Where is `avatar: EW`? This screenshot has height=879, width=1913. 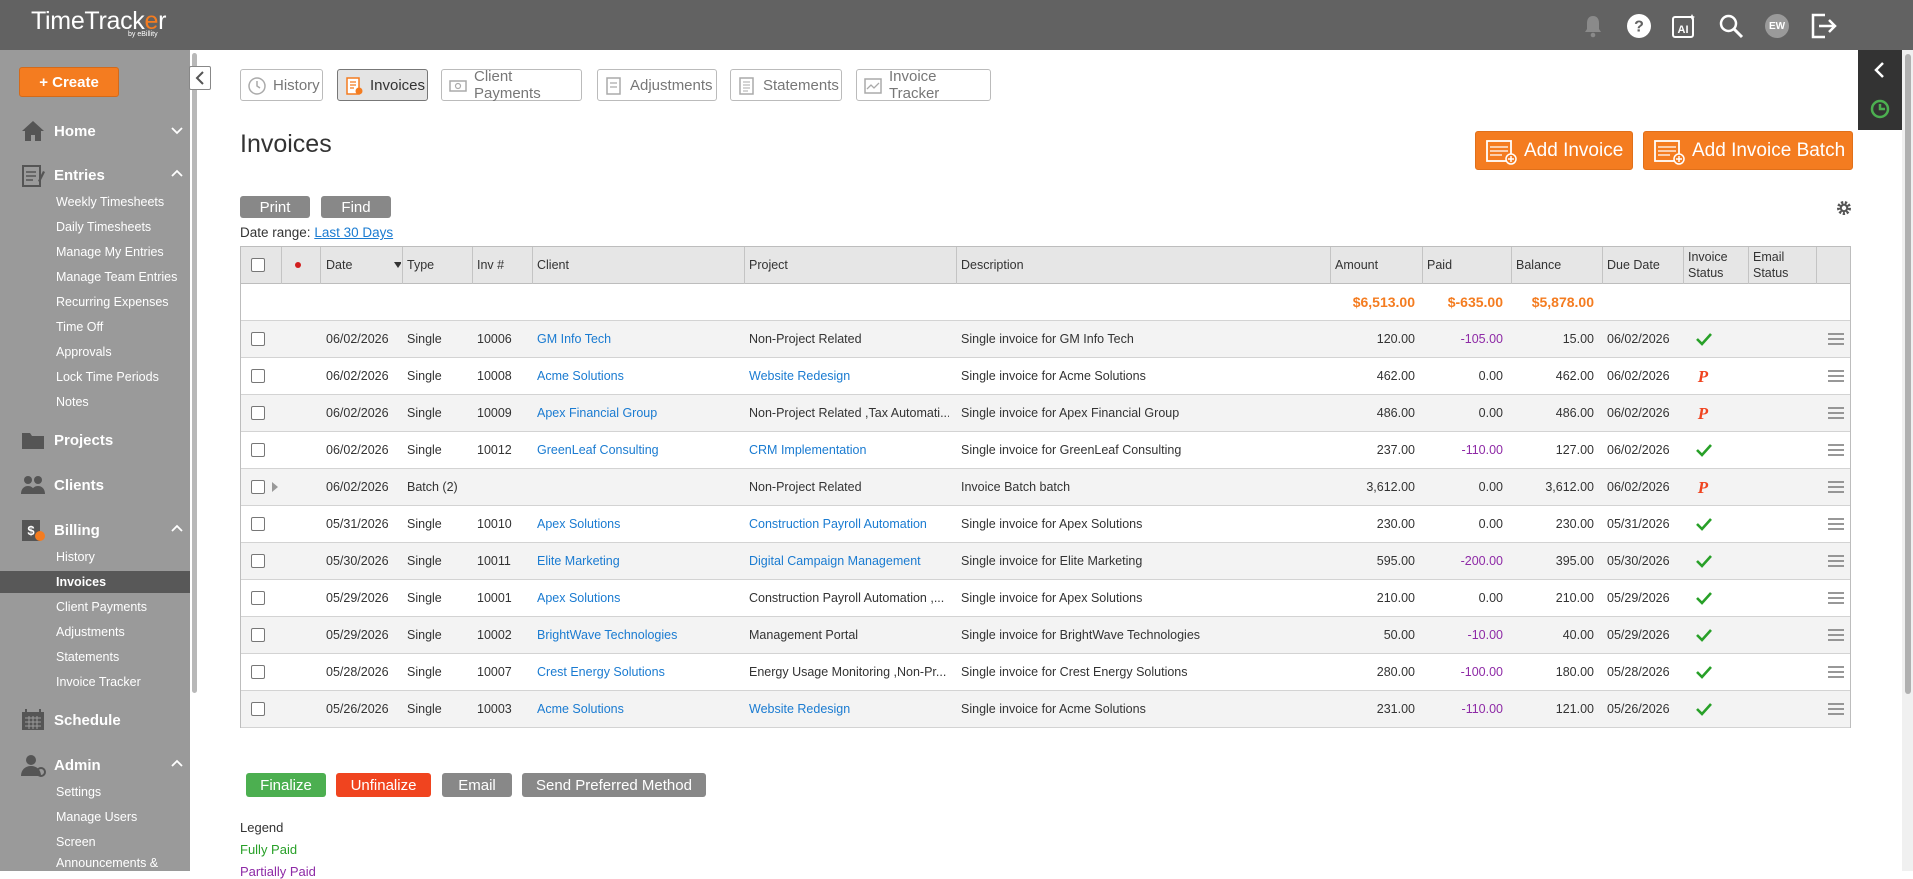 avatar: EW is located at coordinates (1777, 26).